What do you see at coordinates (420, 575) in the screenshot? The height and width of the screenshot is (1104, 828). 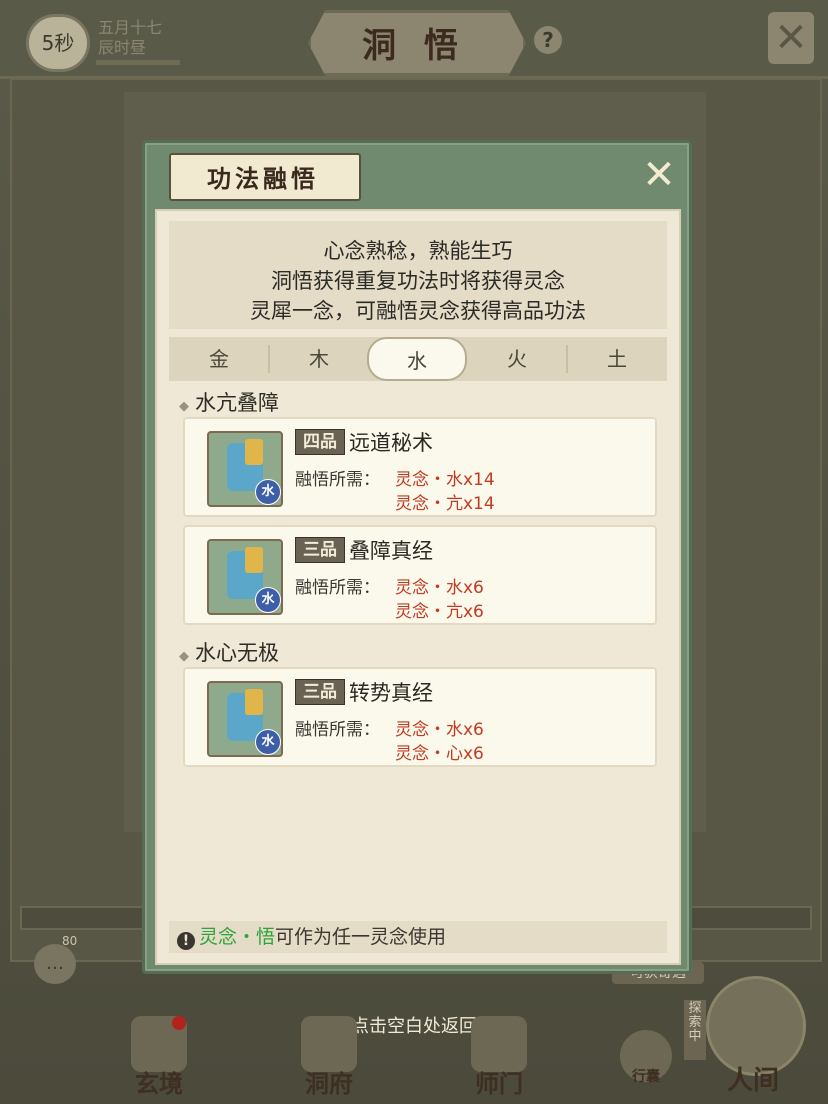 I see `skill-card: 水 三品 叠障真经 融悟所需： 灵念・水x6 灵念・亢x6` at bounding box center [420, 575].